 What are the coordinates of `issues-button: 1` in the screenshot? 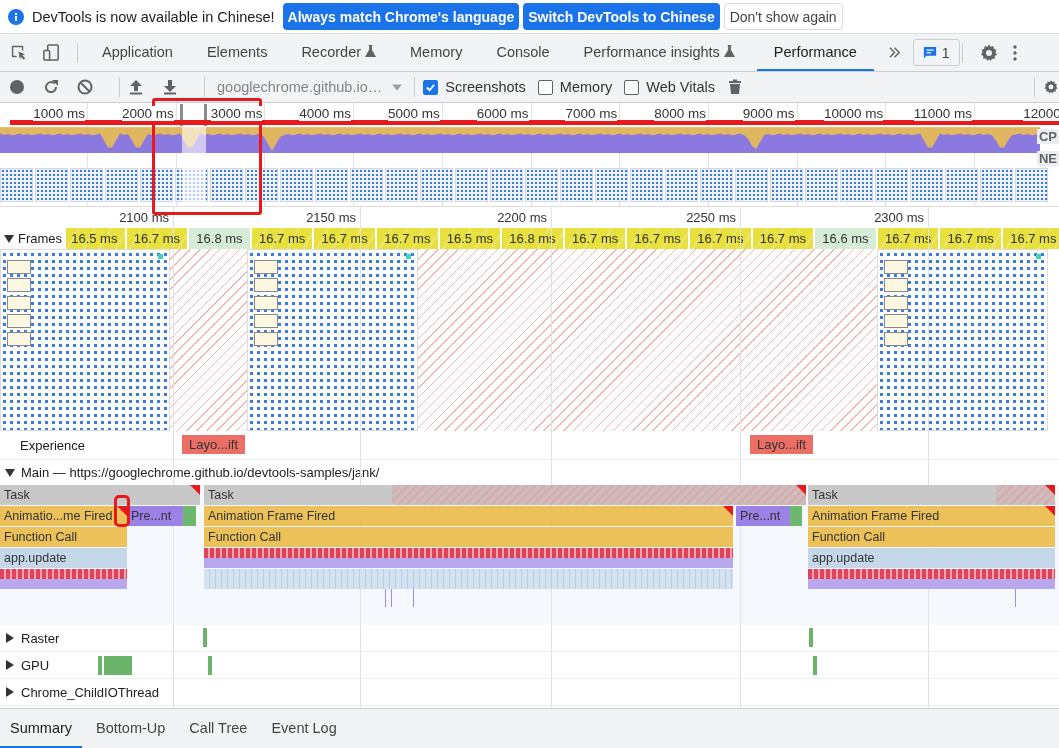 It's located at (936, 52).